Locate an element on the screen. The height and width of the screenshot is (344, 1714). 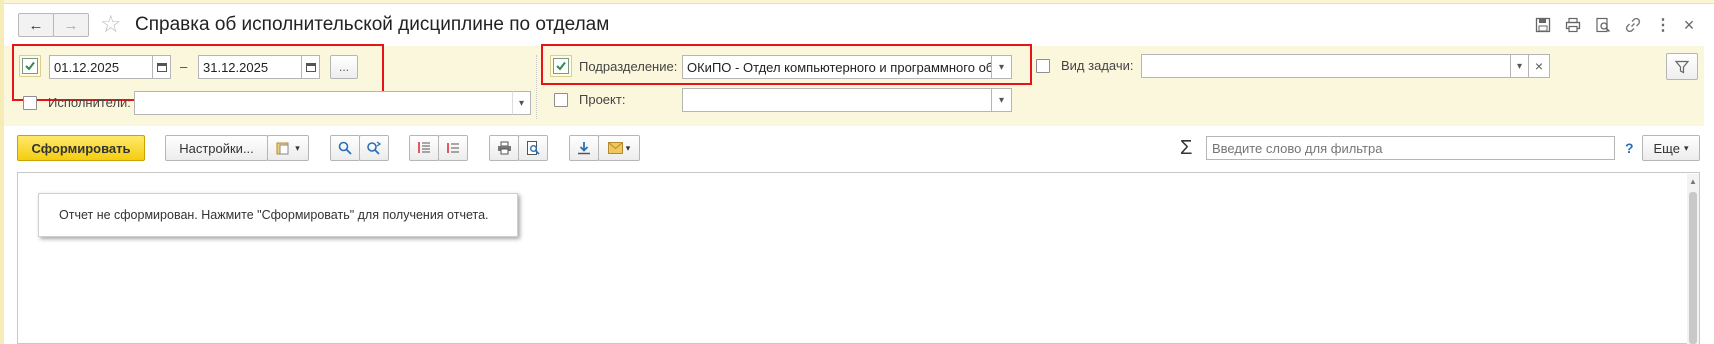
print-preview-button is located at coordinates (533, 148).